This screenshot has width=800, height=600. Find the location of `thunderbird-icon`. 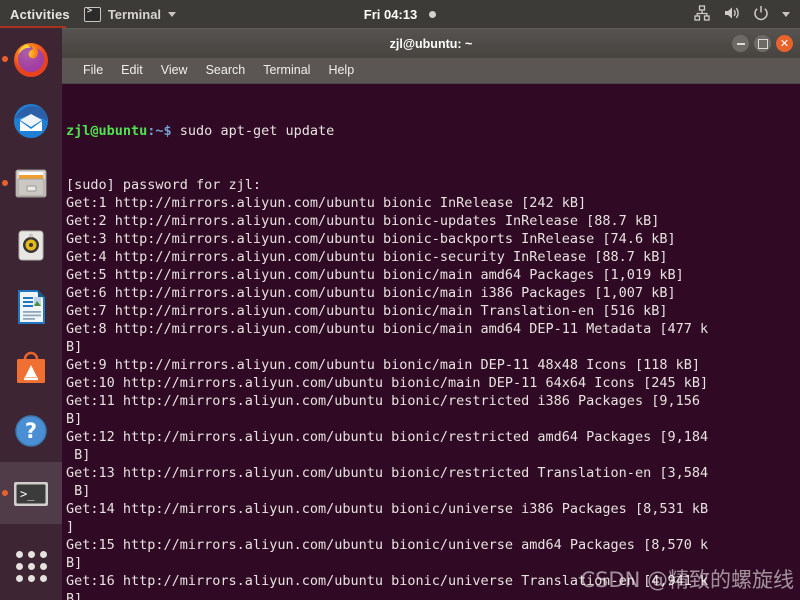

thunderbird-icon is located at coordinates (31, 121).